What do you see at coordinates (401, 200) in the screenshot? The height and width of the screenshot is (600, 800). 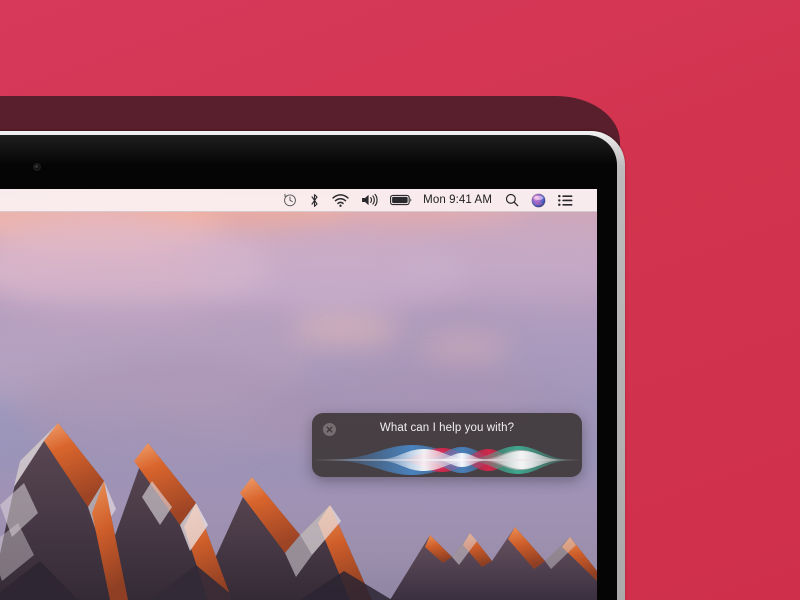 I see `battery-icon` at bounding box center [401, 200].